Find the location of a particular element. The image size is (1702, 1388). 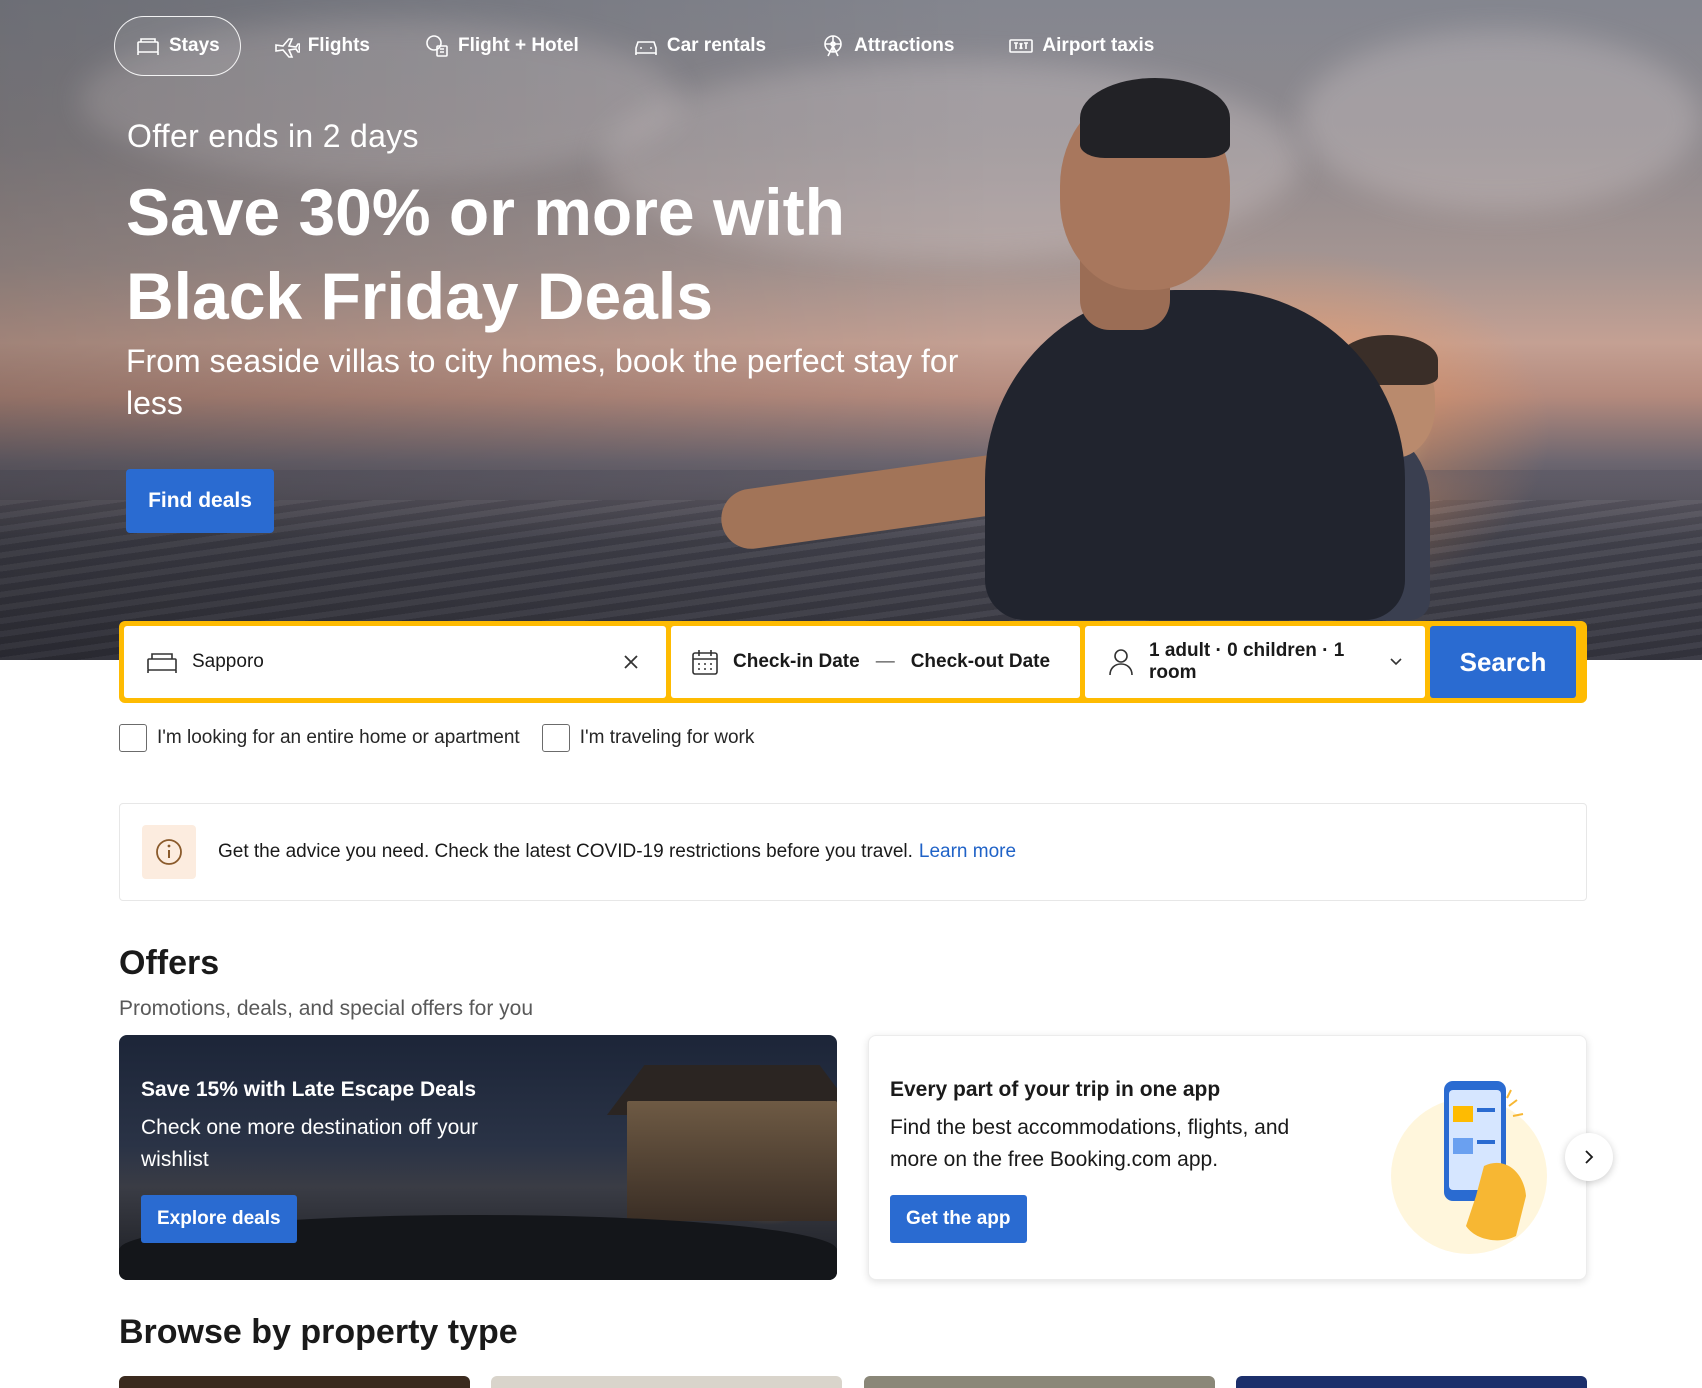

ferris-wheel-icon is located at coordinates (833, 46).